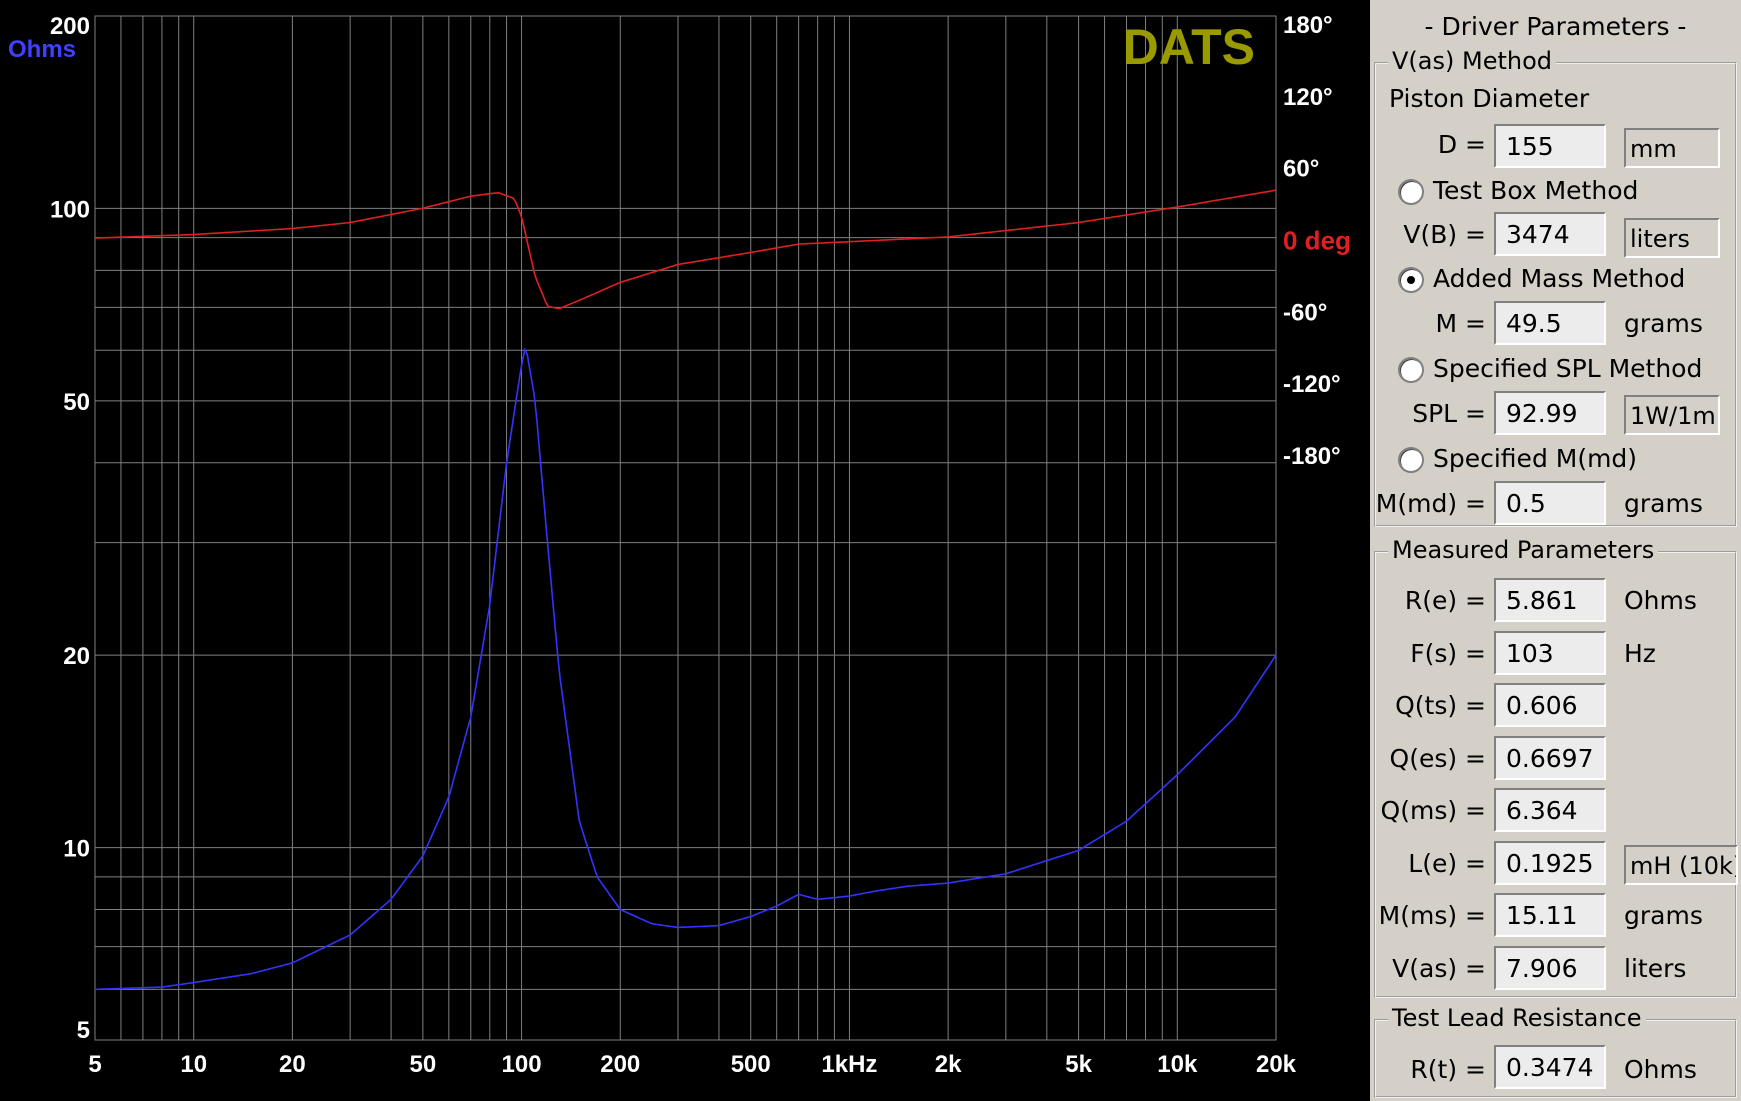  Describe the element at coordinates (1550, 863) in the screenshot. I see `measured-value-field: 0.1925` at that location.